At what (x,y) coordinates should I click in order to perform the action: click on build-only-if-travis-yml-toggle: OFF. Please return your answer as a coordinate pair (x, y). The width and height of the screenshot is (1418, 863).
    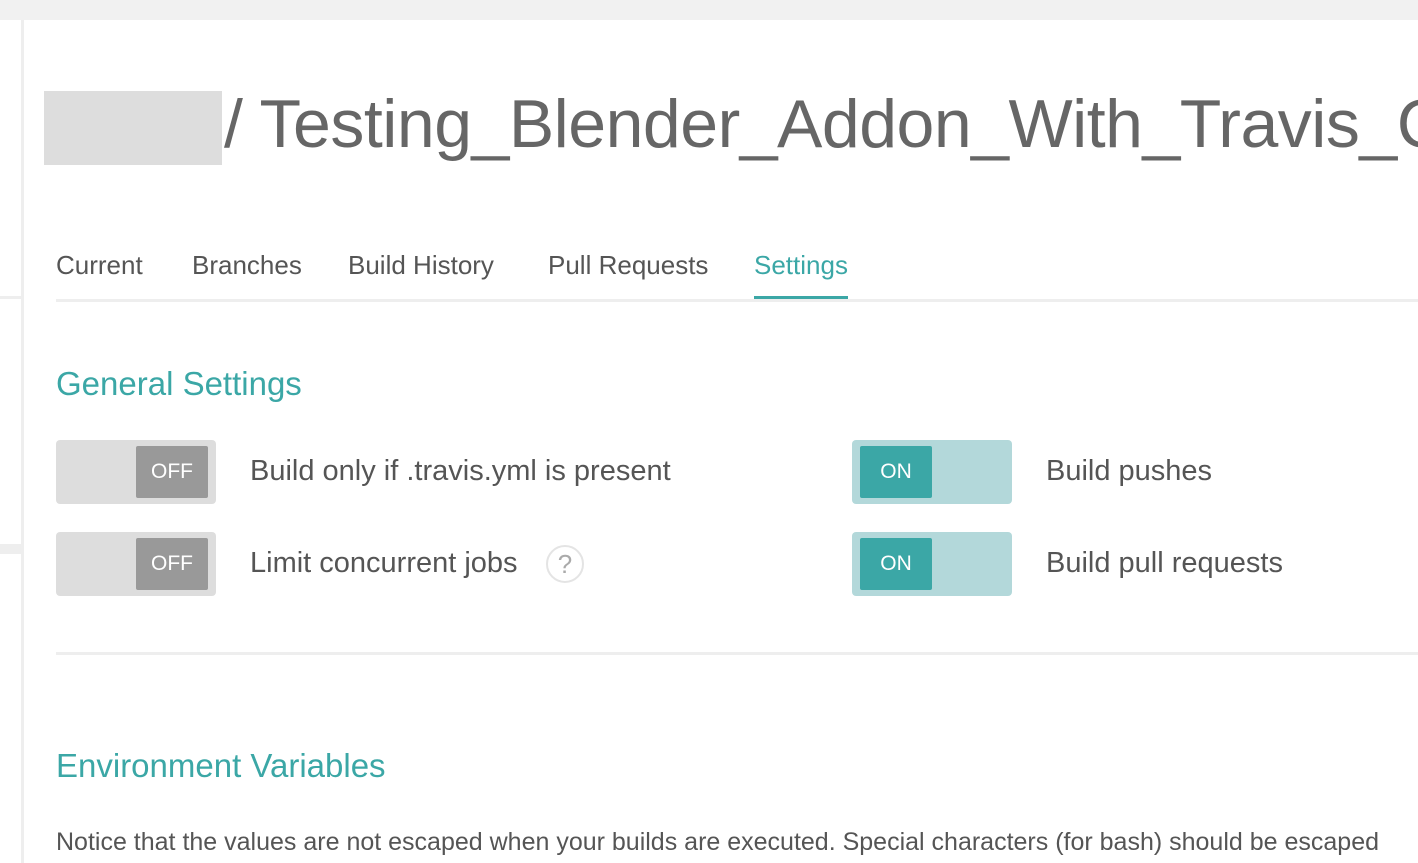
    Looking at the image, I should click on (136, 472).